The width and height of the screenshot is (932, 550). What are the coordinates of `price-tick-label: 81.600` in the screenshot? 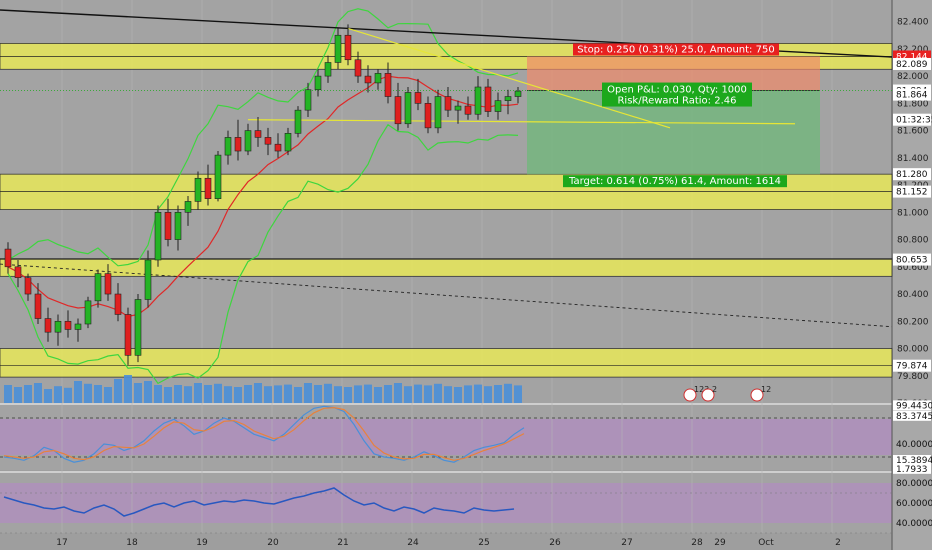 It's located at (913, 132).